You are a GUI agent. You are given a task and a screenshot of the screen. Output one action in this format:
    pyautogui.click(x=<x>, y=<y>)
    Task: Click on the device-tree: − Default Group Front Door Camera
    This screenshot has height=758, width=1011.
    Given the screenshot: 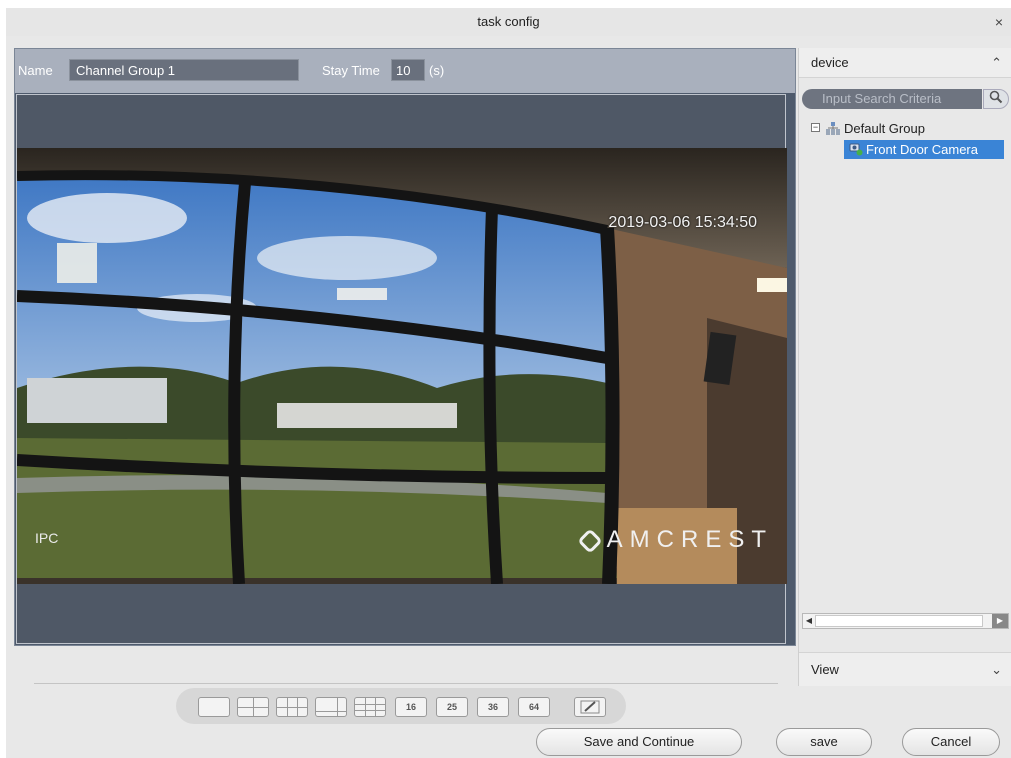 What is the action you would take?
    pyautogui.click(x=905, y=139)
    